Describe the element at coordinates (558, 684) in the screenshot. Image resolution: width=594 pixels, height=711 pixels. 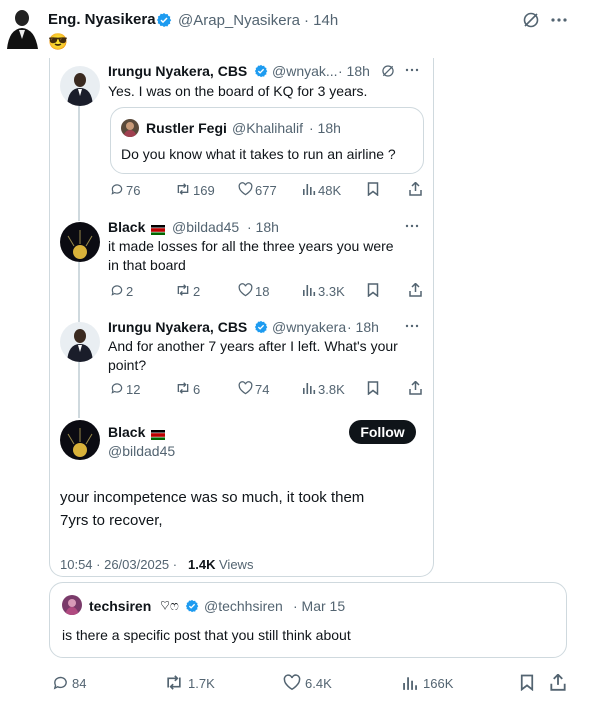
I see `share-icon` at that location.